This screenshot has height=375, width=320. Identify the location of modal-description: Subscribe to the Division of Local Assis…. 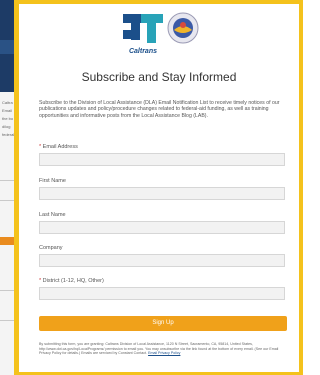
(159, 109).